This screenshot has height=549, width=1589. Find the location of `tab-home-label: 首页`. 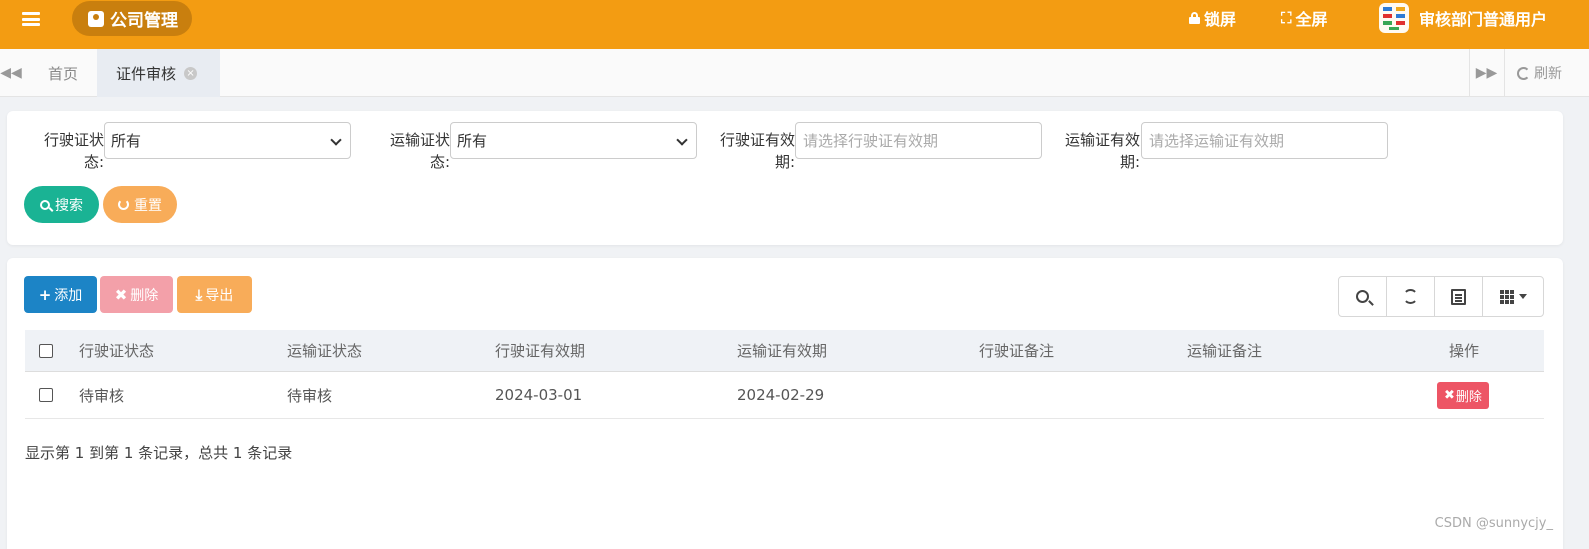

tab-home-label: 首页 is located at coordinates (62, 73).